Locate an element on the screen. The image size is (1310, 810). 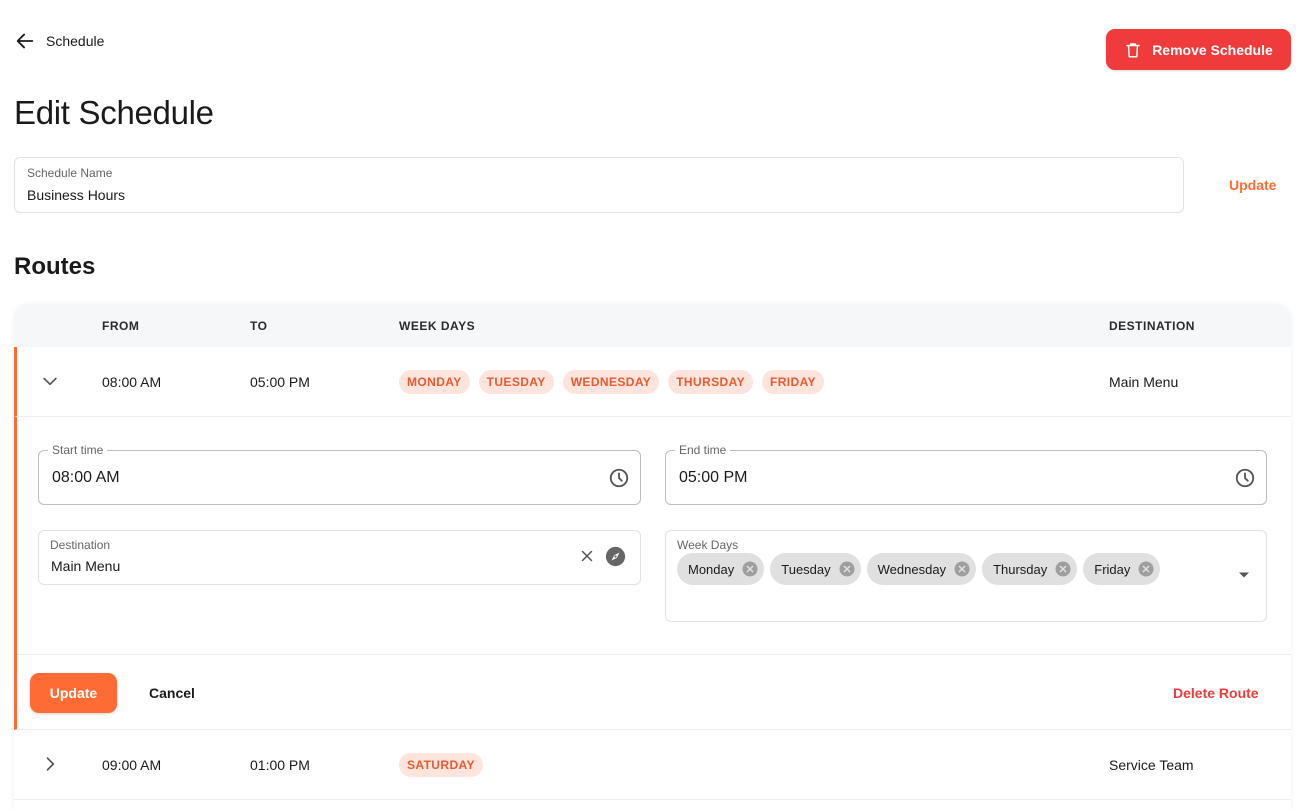
week-day-tag: Thursday is located at coordinates (1030, 569).